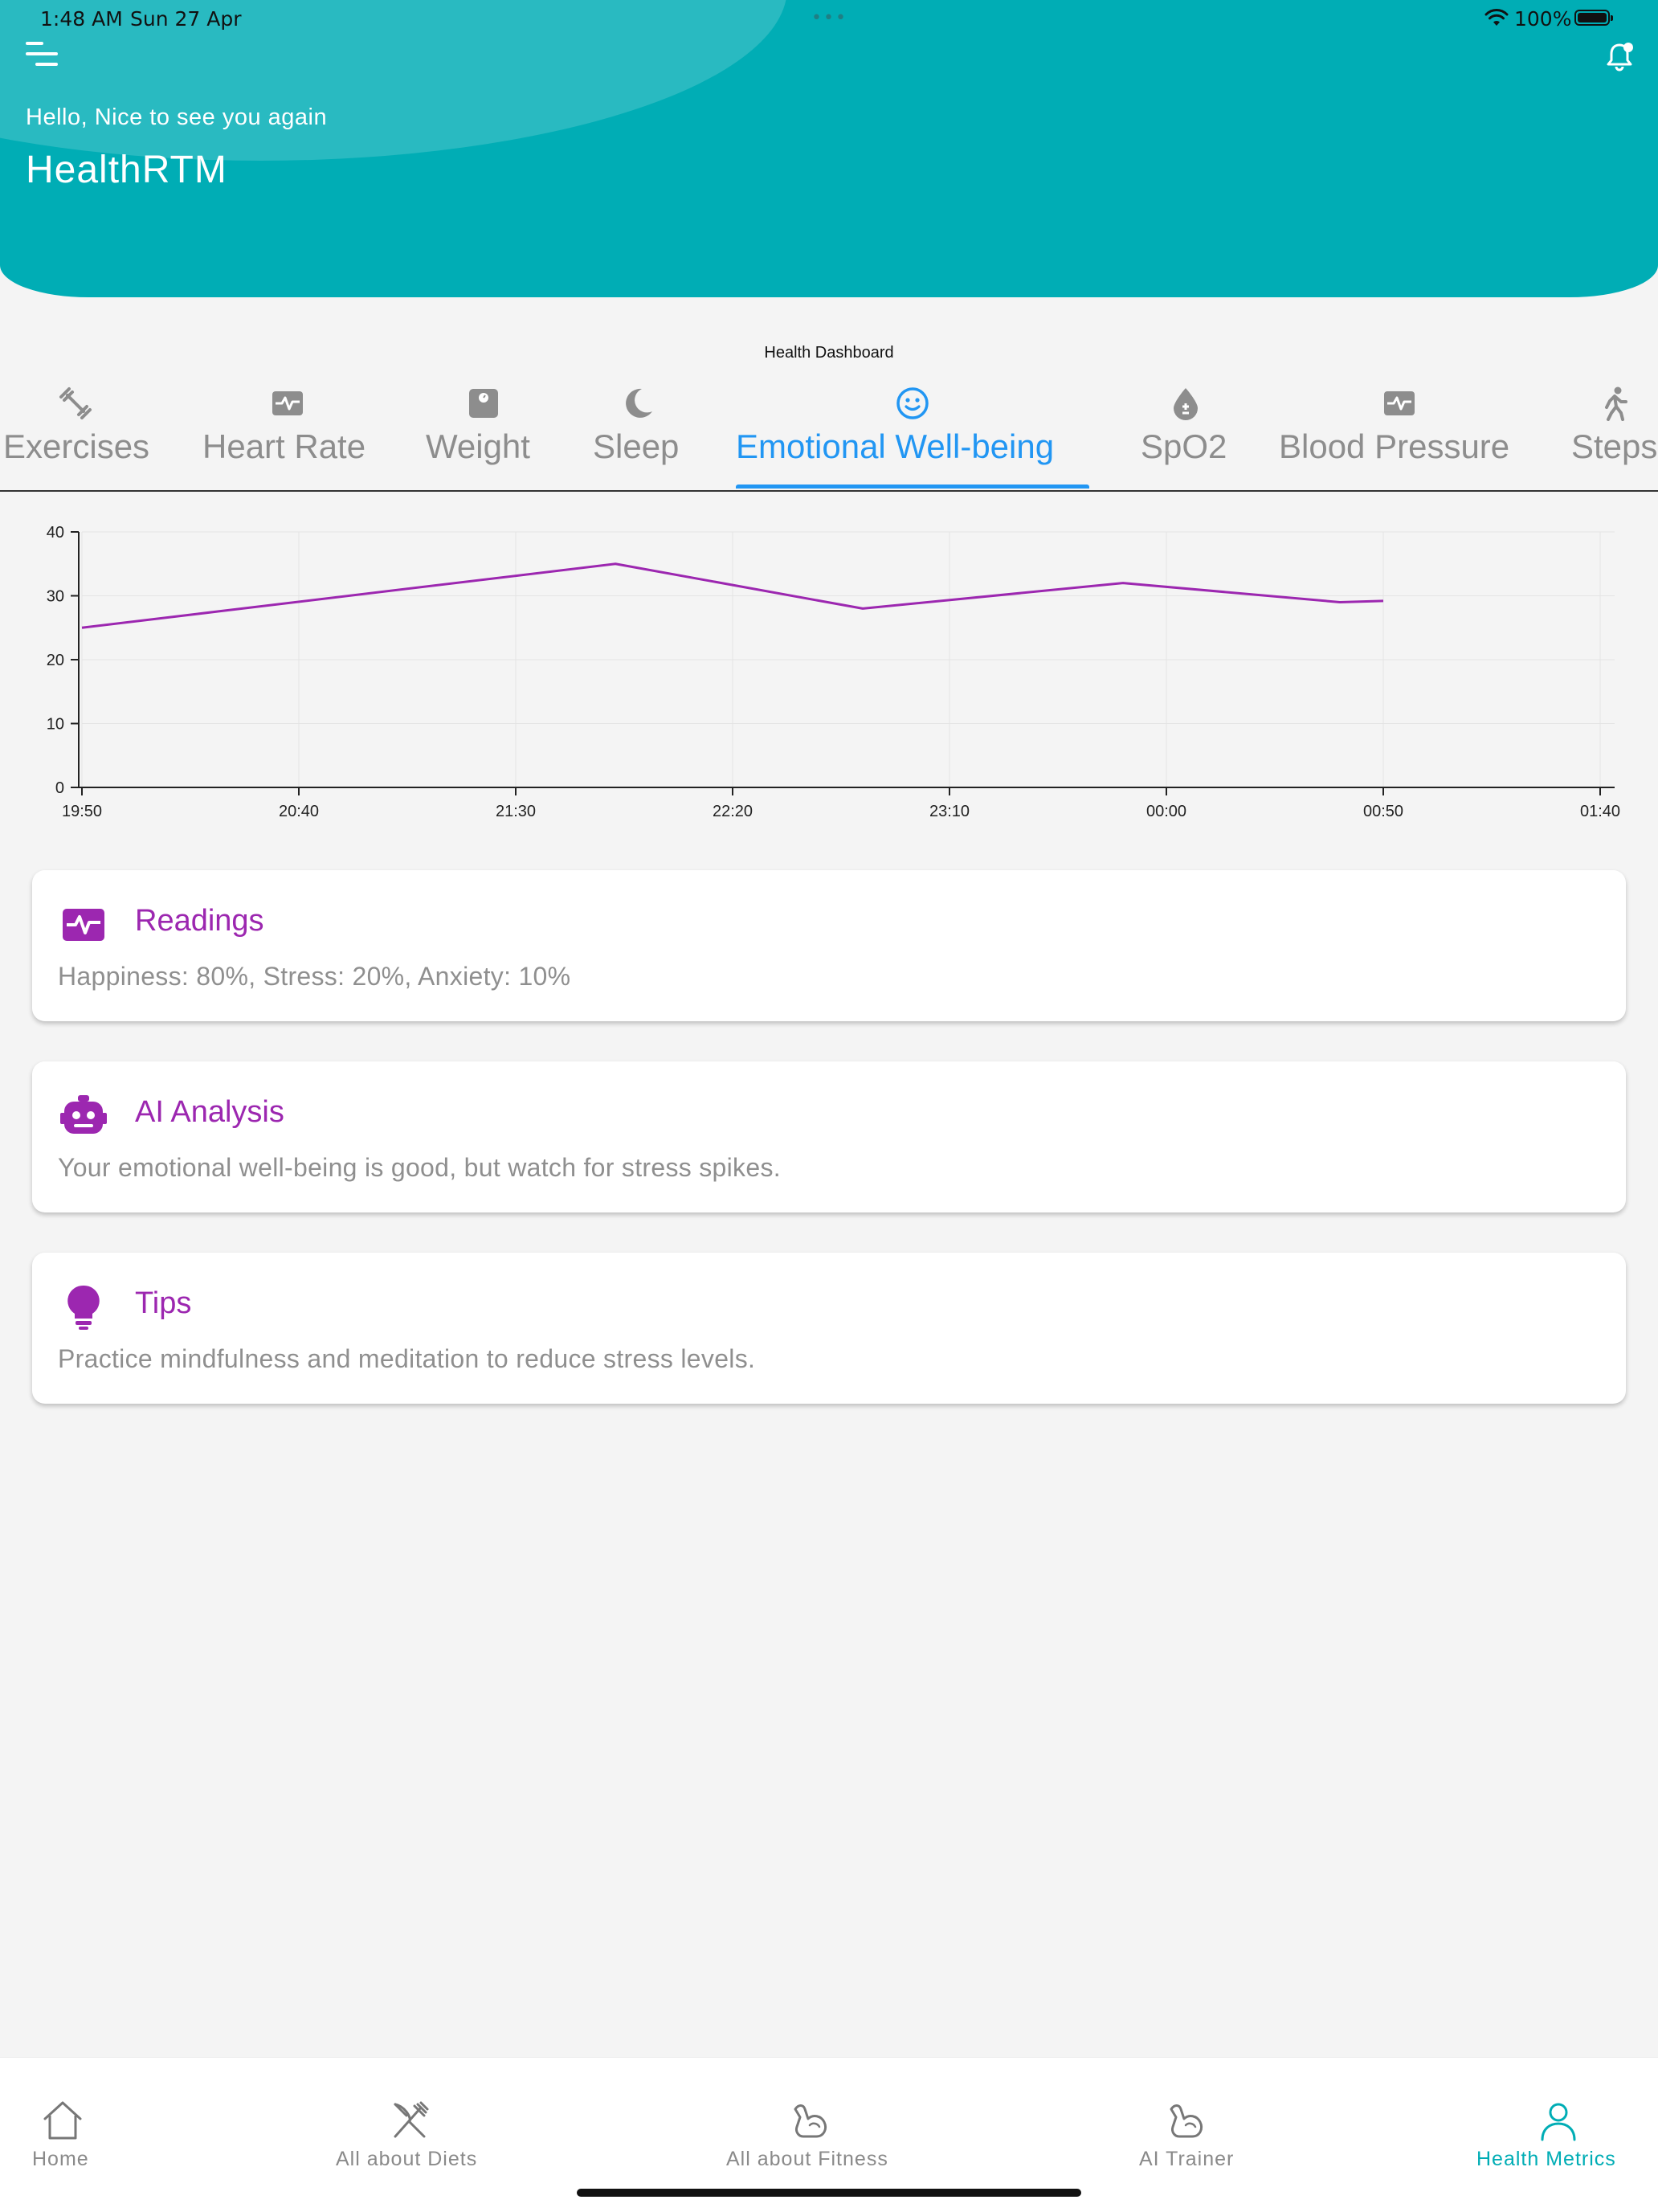  I want to click on robot-icon, so click(83, 1116).